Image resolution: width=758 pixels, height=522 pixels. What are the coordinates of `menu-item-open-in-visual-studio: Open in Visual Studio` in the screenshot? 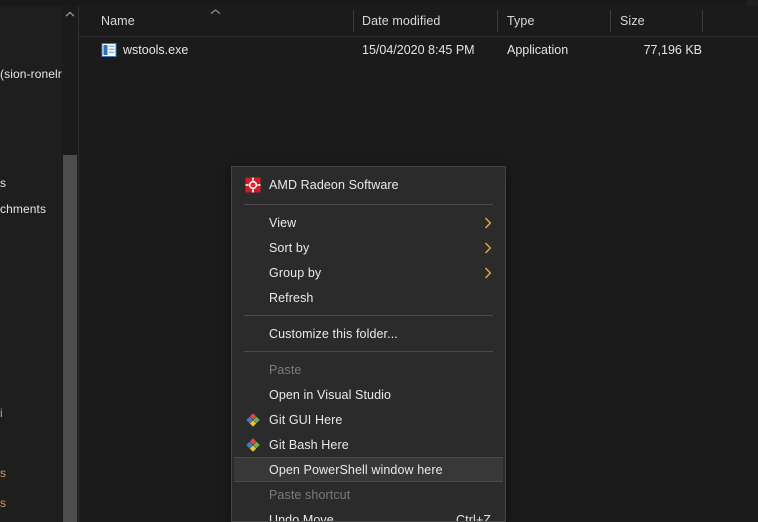 It's located at (368, 394).